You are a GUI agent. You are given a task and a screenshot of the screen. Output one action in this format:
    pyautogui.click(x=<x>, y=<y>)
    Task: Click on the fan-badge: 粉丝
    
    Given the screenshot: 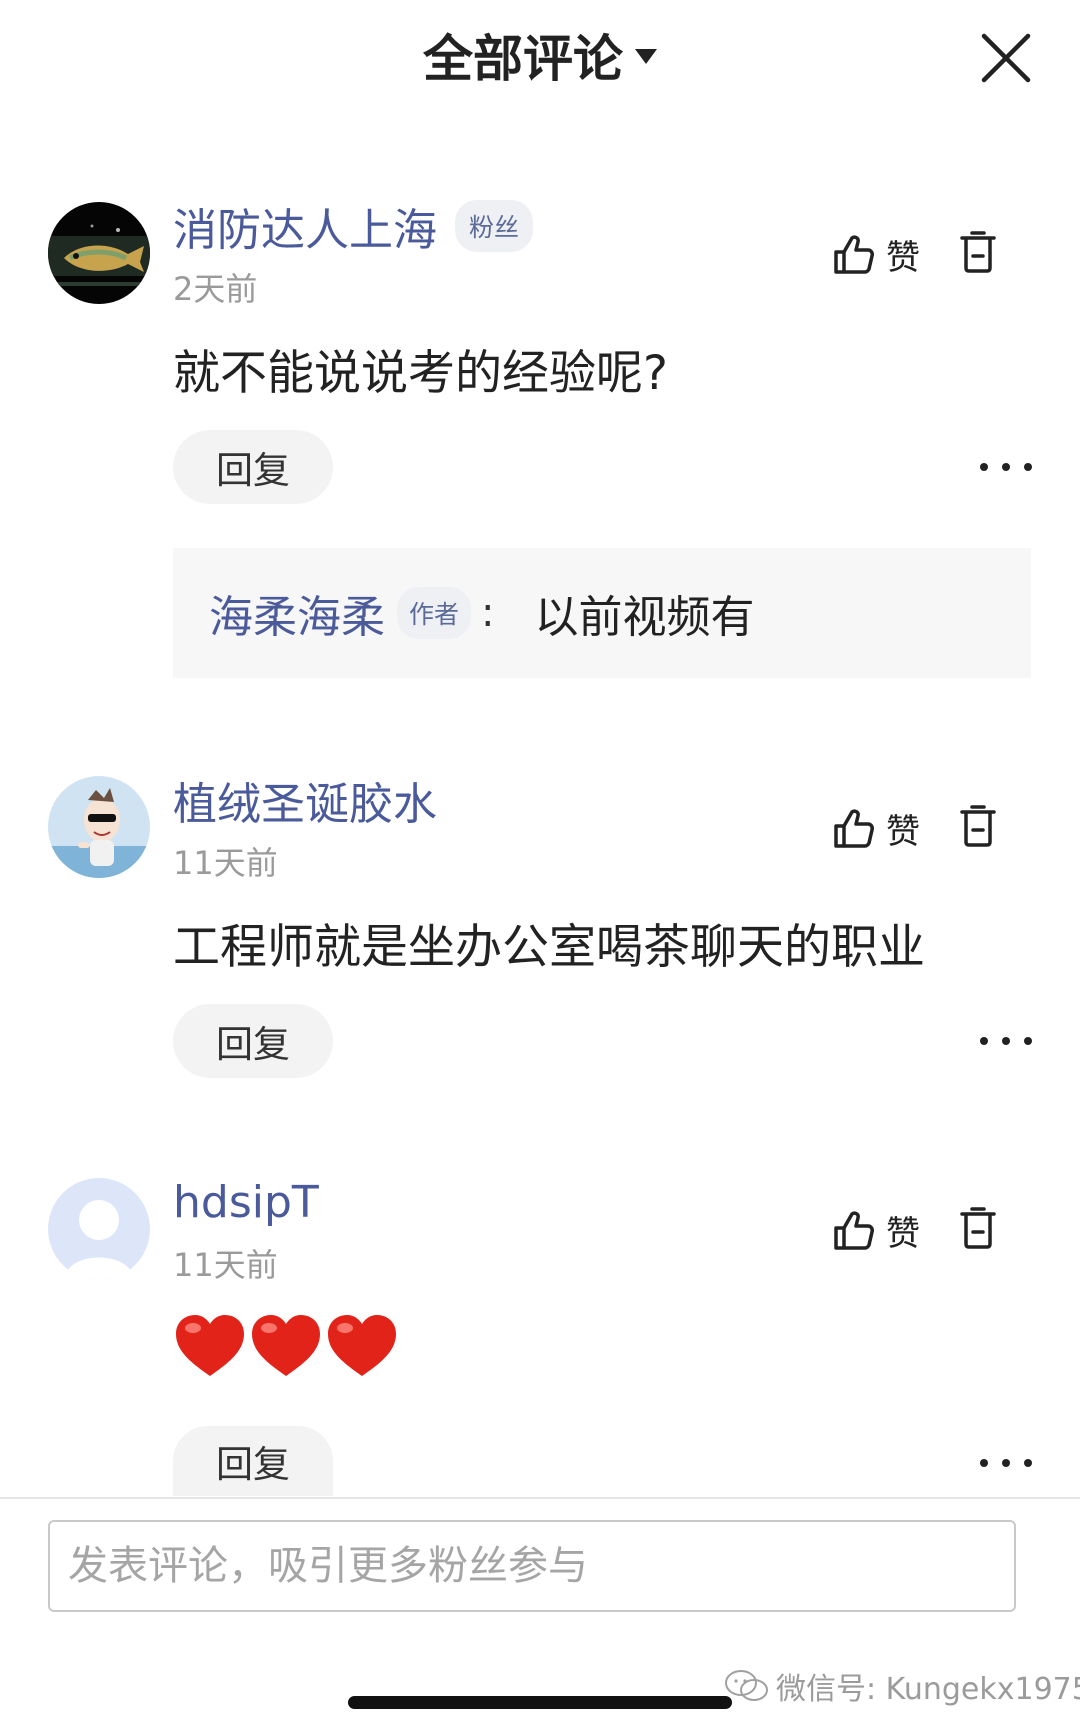 What is the action you would take?
    pyautogui.click(x=494, y=226)
    